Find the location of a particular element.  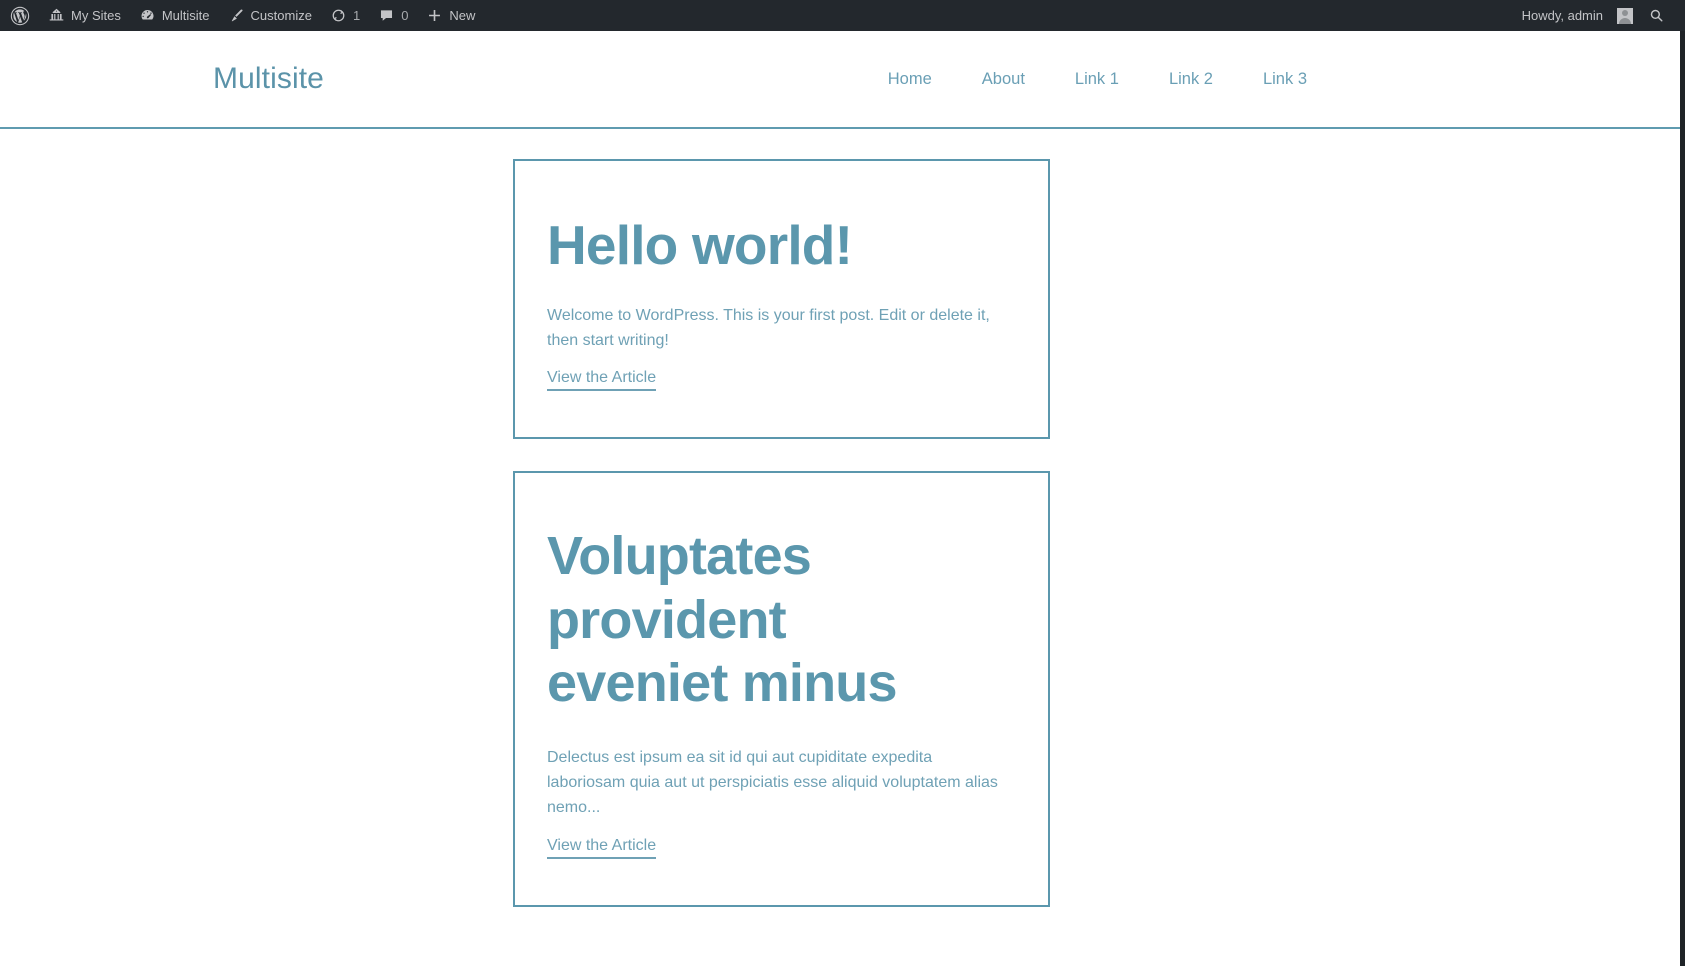

post-title: Voluptates provident eveniet minus is located at coordinates (747, 620).